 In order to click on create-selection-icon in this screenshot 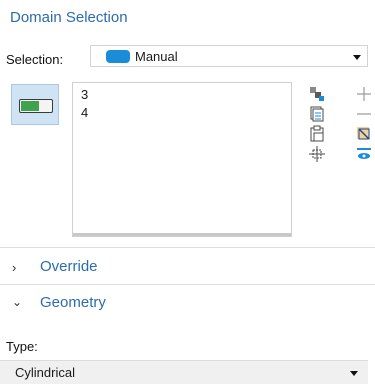, I will do `click(364, 154)`.